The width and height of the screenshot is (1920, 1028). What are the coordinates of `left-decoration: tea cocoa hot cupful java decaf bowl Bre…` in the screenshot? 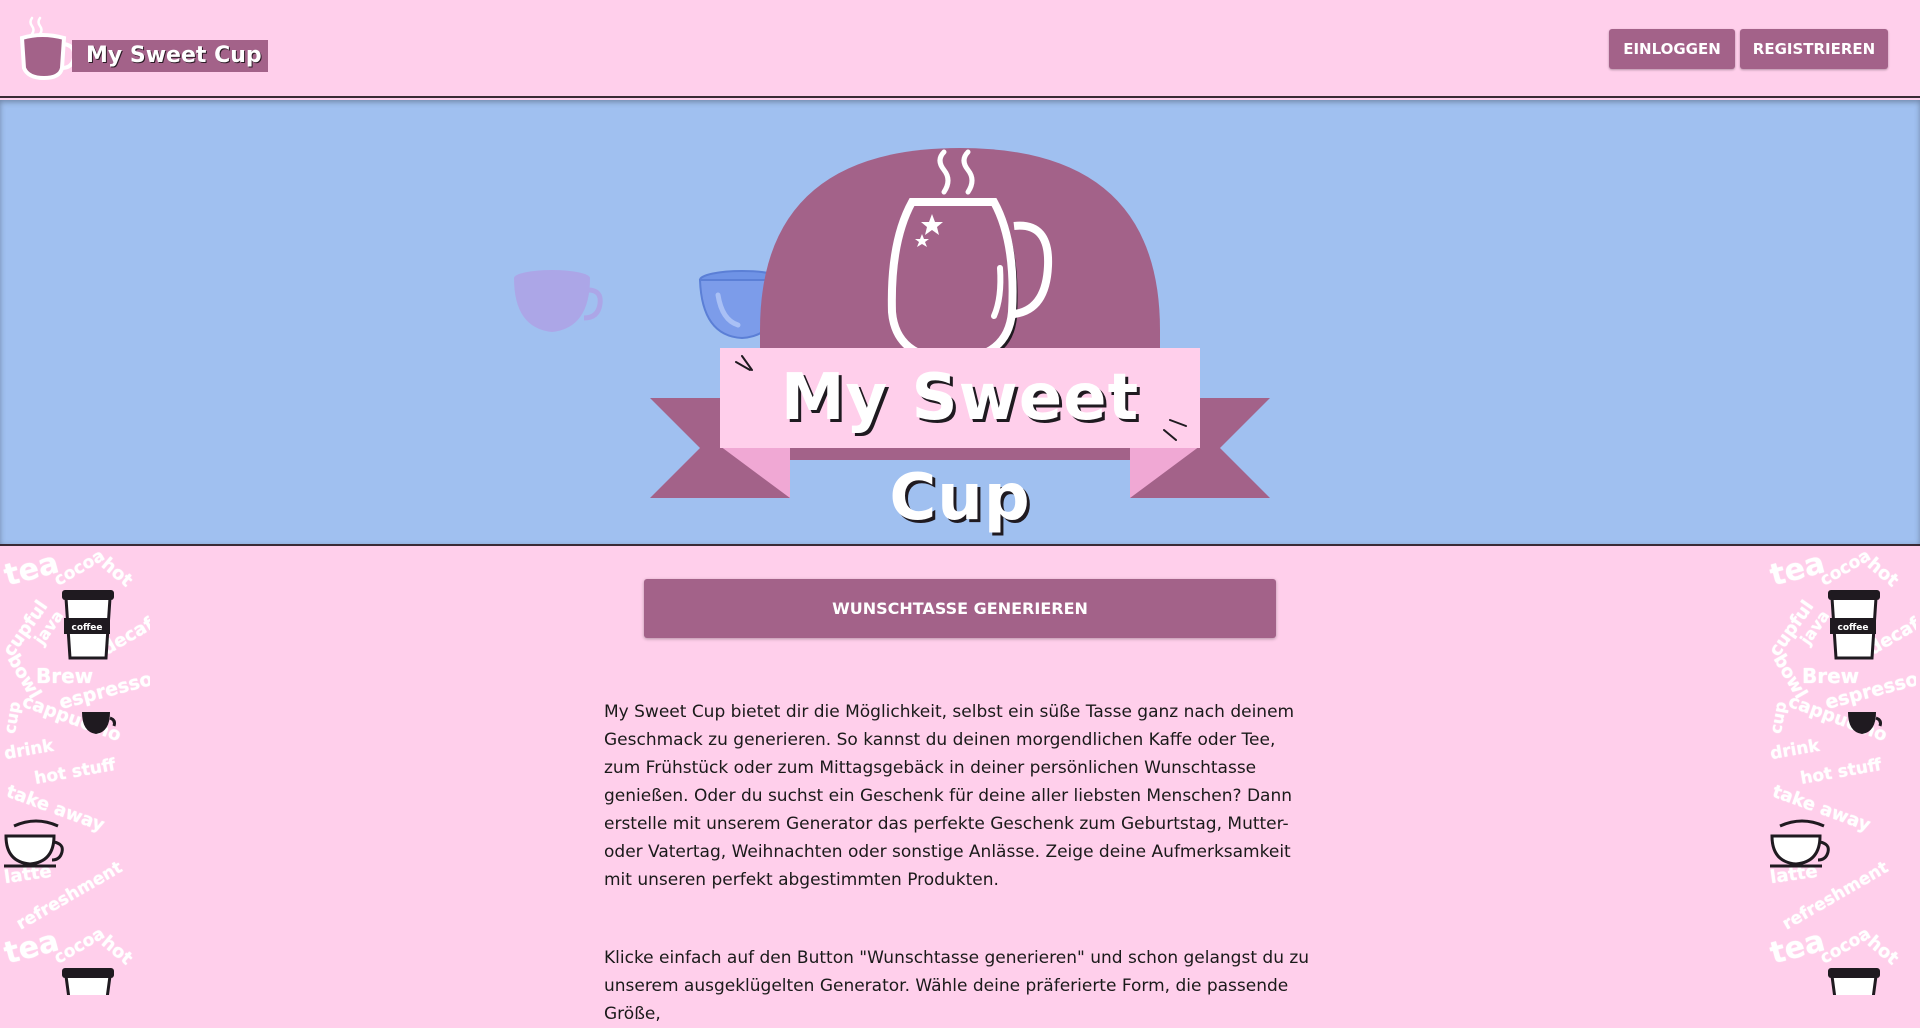 It's located at (75, 771).